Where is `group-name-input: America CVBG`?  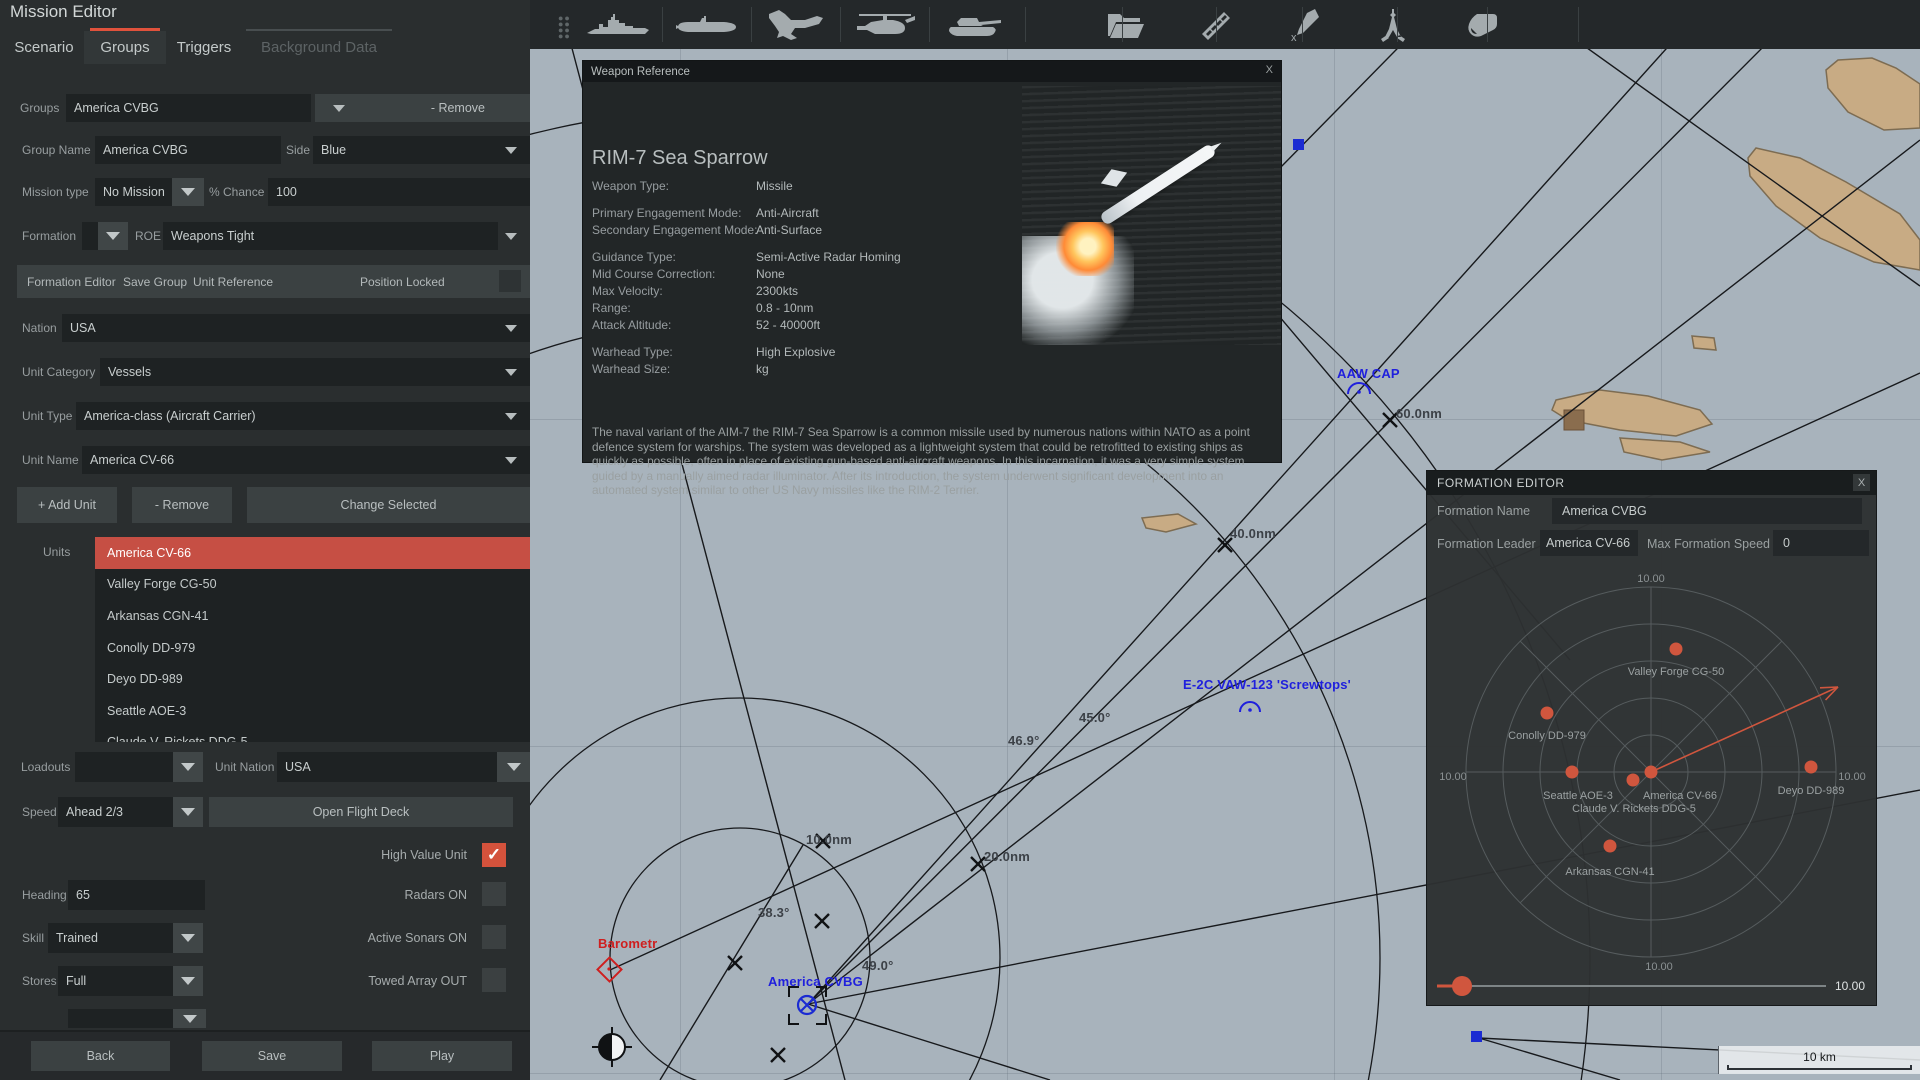
group-name-input: America CVBG is located at coordinates (188, 150).